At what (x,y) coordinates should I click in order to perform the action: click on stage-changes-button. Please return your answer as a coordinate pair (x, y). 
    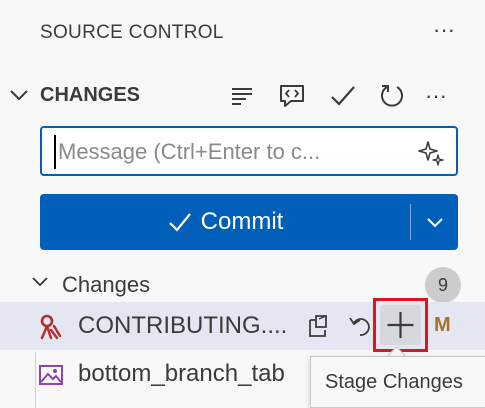
    Looking at the image, I should click on (400, 325).